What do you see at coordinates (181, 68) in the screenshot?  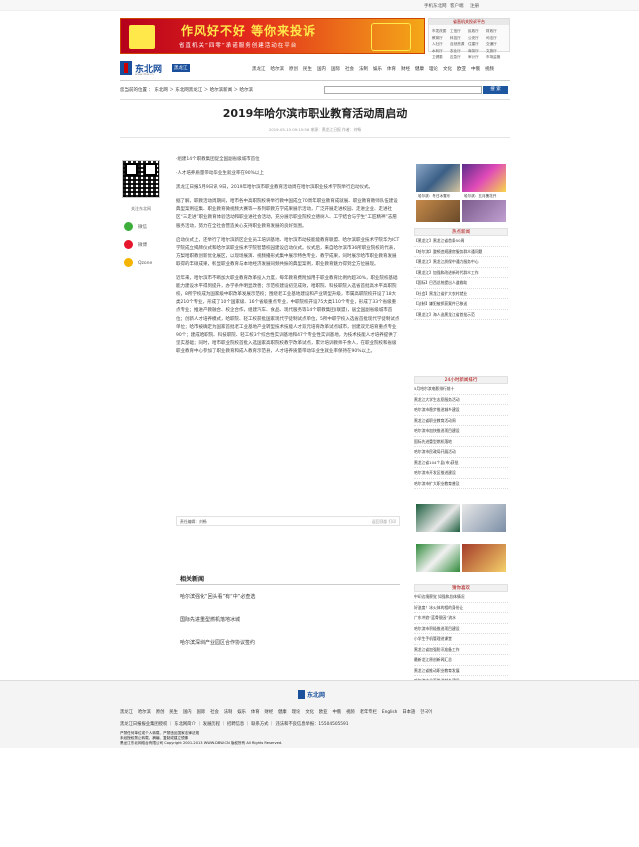 I see `region-badge: 黑龙江` at bounding box center [181, 68].